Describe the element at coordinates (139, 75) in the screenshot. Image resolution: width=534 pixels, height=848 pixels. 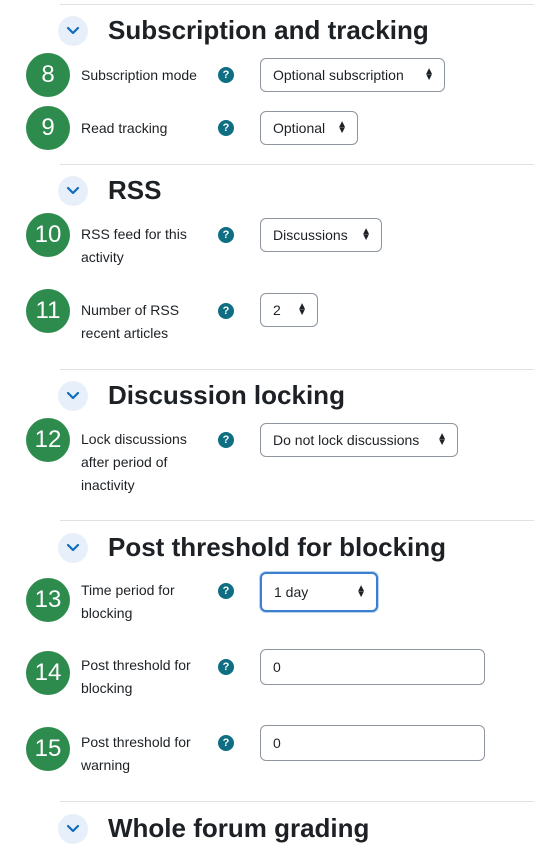
I see `field-label: Subscription mode` at that location.